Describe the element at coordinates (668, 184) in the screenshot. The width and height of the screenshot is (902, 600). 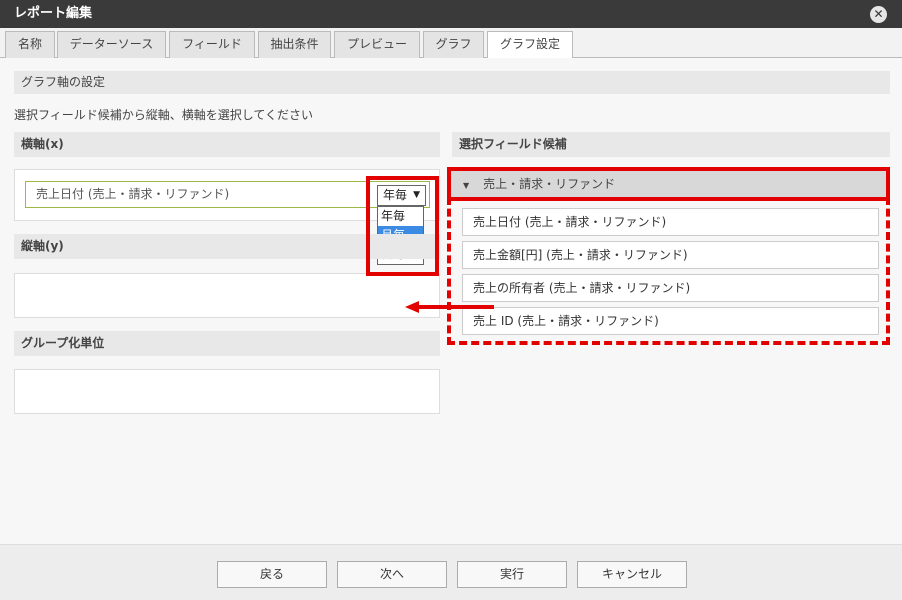
I see `annotation-box-group-header` at that location.